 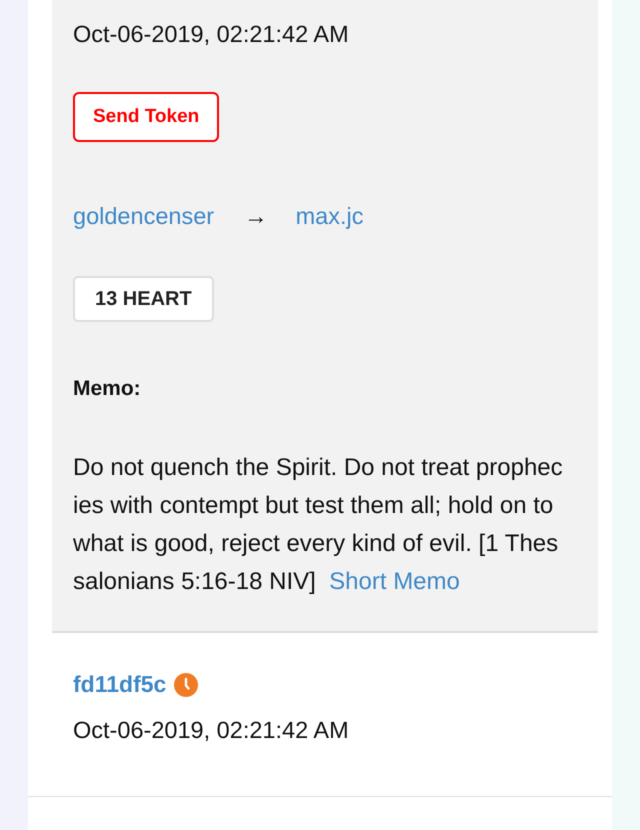 What do you see at coordinates (256, 216) in the screenshot?
I see `arrow: →` at bounding box center [256, 216].